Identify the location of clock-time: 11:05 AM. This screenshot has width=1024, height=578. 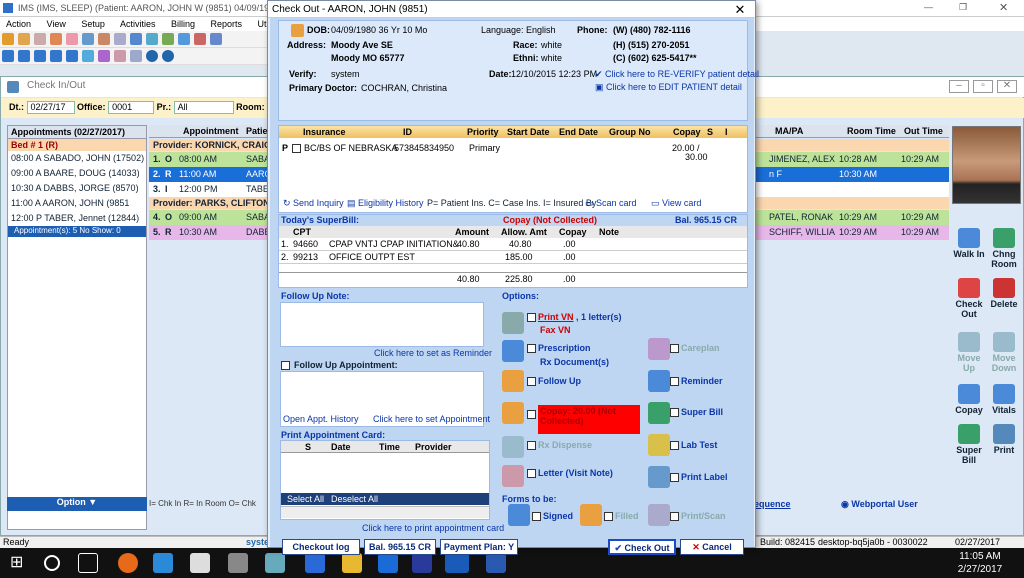
(980, 556).